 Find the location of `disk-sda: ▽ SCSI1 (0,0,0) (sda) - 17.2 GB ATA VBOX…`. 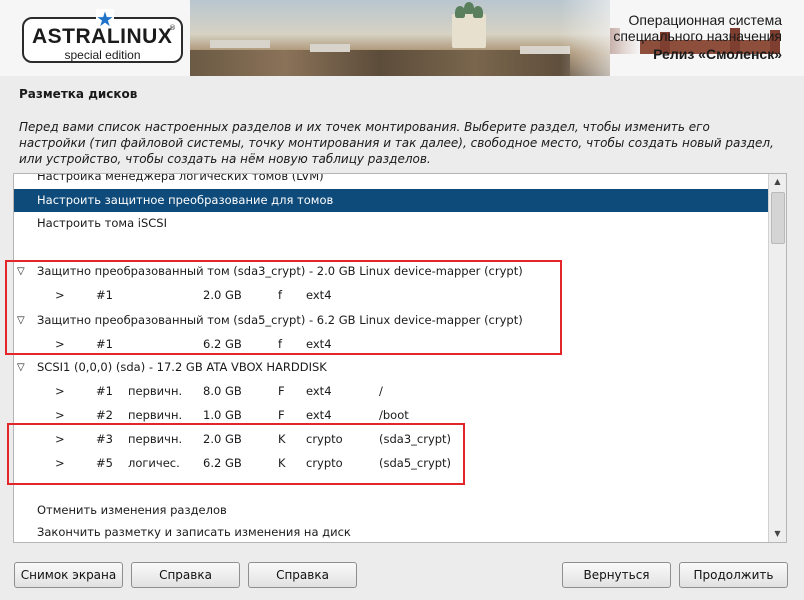

disk-sda: ▽ SCSI1 (0,0,0) (sda) - 17.2 GB ATA VBOX… is located at coordinates (391, 367).